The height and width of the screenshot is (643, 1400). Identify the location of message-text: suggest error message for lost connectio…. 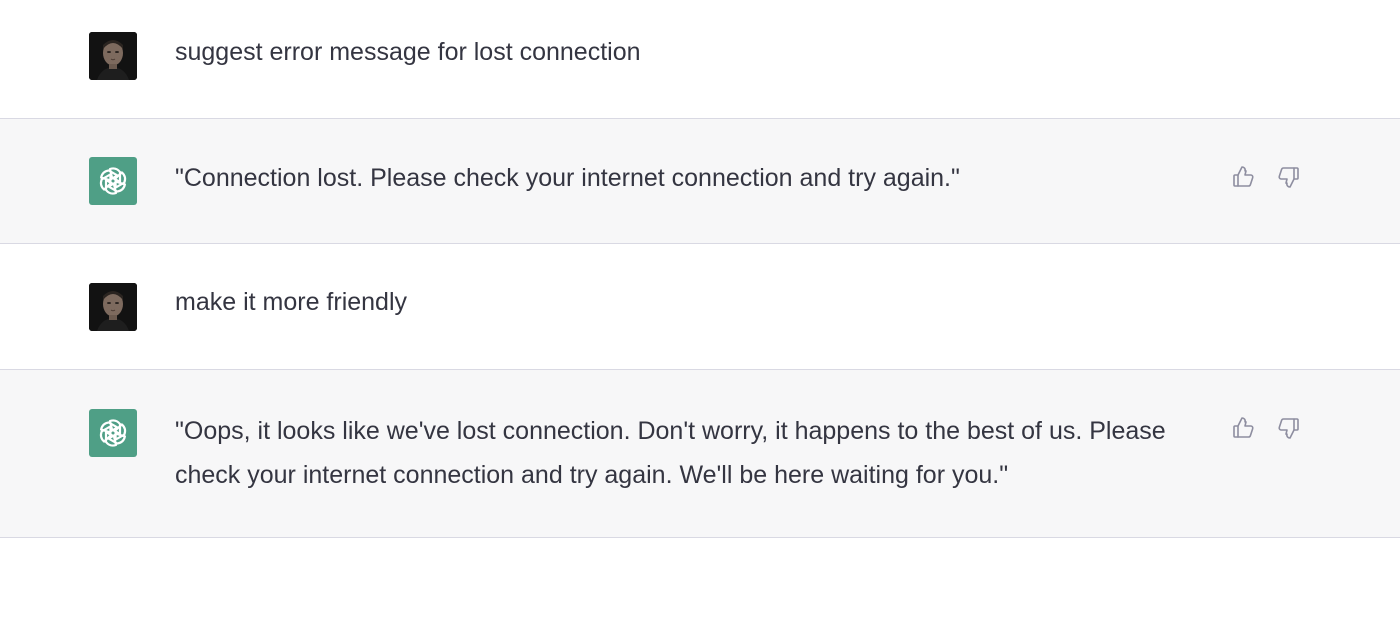
(408, 52).